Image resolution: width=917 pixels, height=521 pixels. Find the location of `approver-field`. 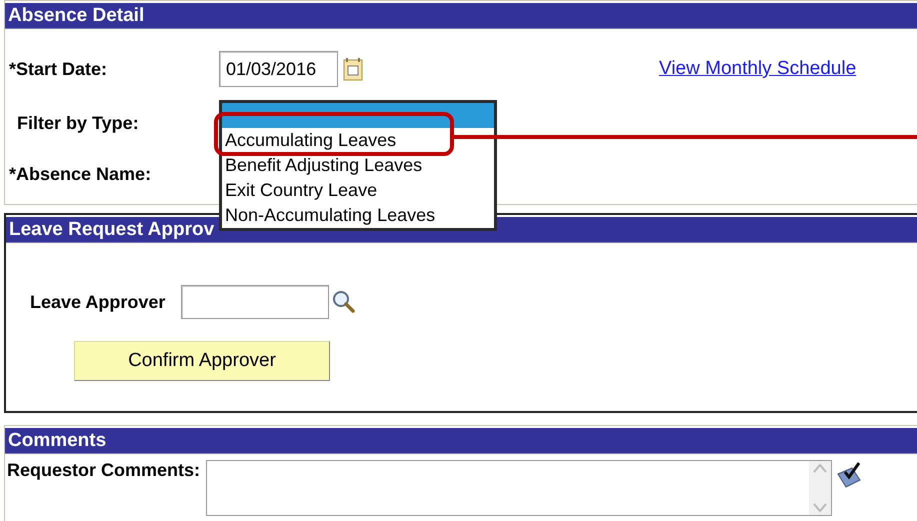

approver-field is located at coordinates (255, 302).